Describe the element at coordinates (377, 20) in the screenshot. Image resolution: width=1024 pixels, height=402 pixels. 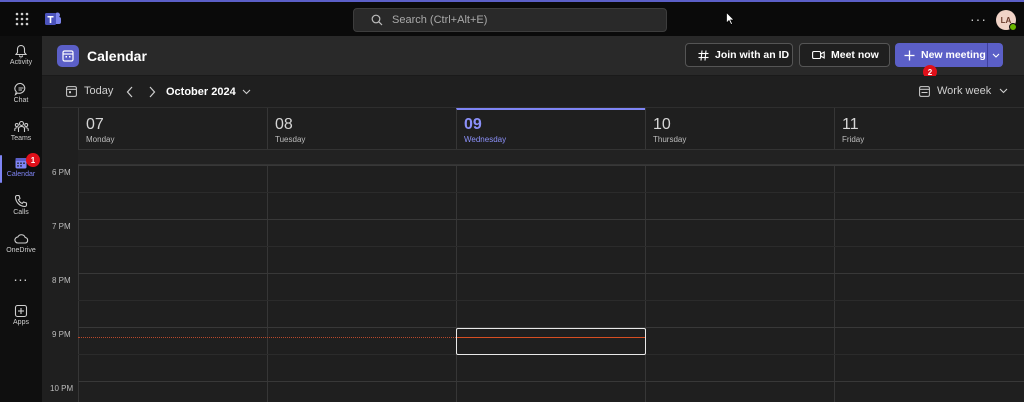
I see `search-icon` at that location.